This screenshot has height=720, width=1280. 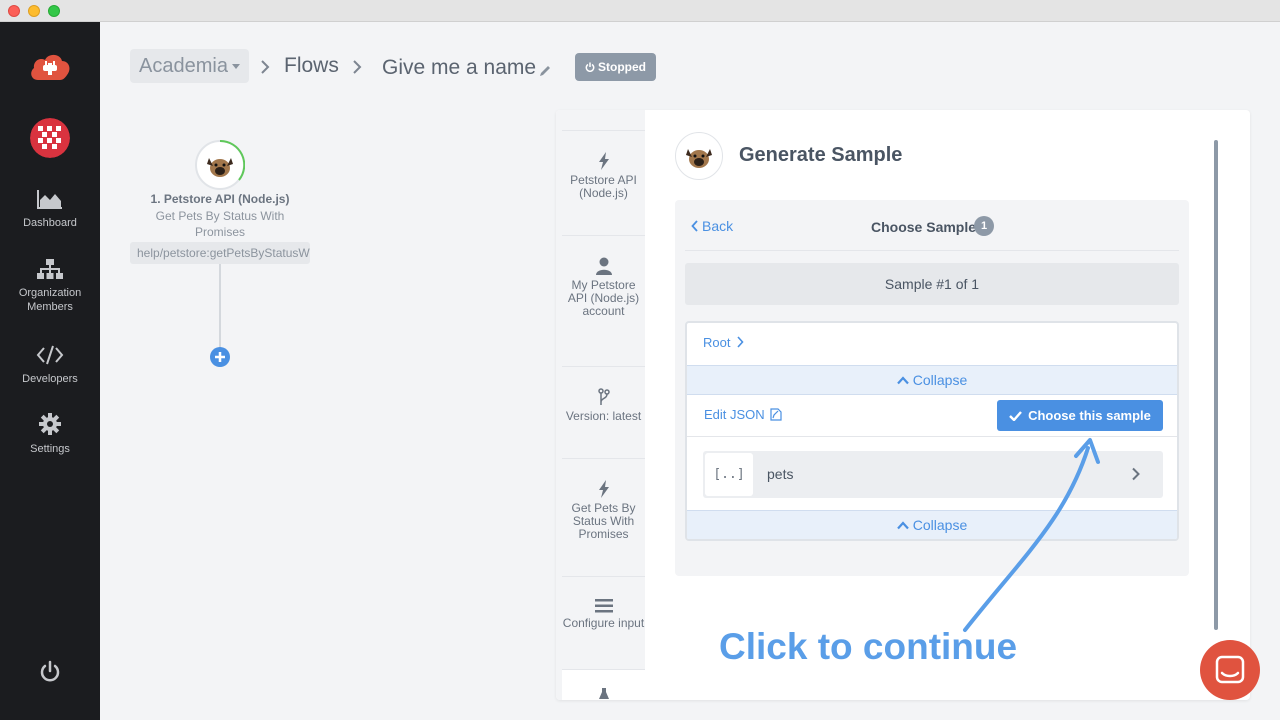 I want to click on panel-title: Generate Sample, so click(x=821, y=155).